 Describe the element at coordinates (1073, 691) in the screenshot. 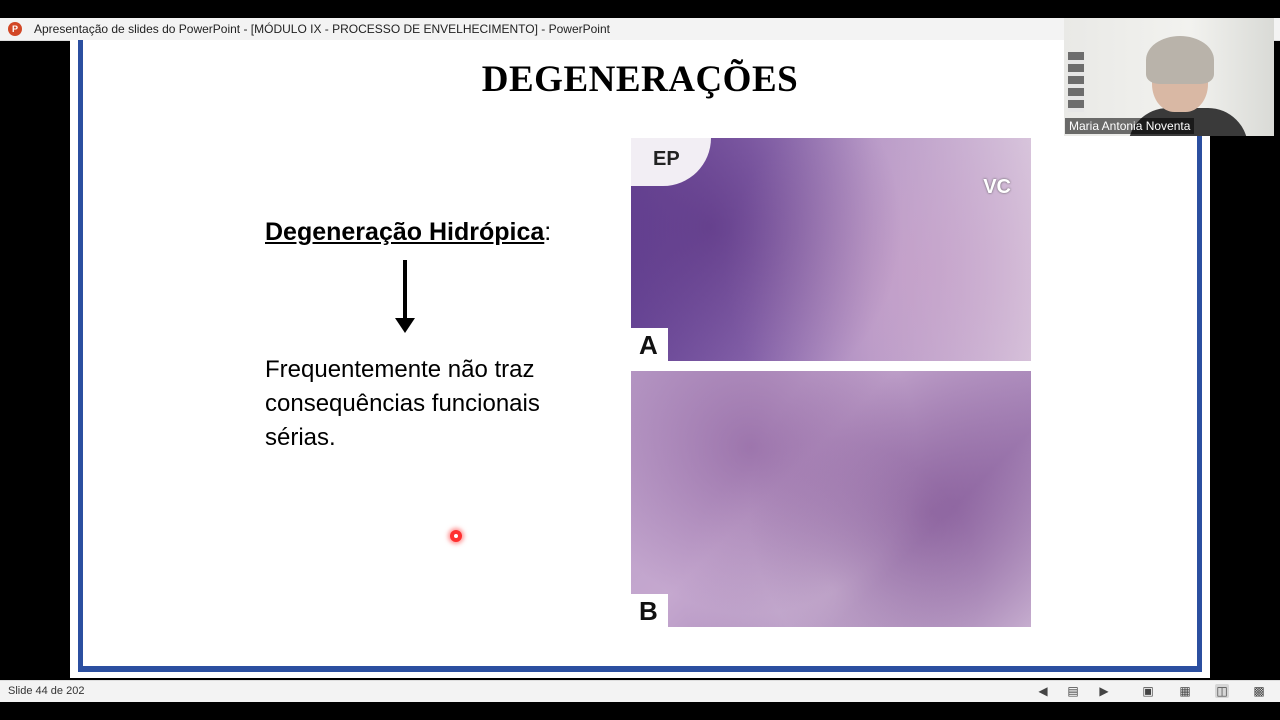

I see `slide-menu-icon: ▤` at that location.